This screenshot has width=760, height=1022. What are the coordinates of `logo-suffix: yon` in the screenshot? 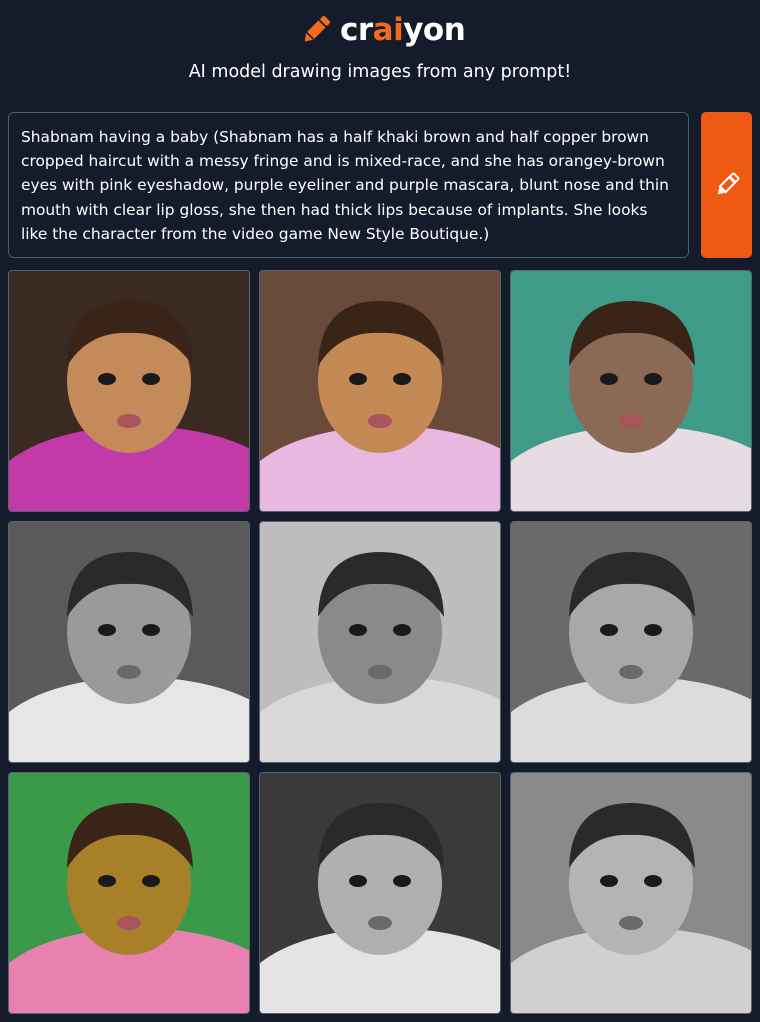 It's located at (434, 30).